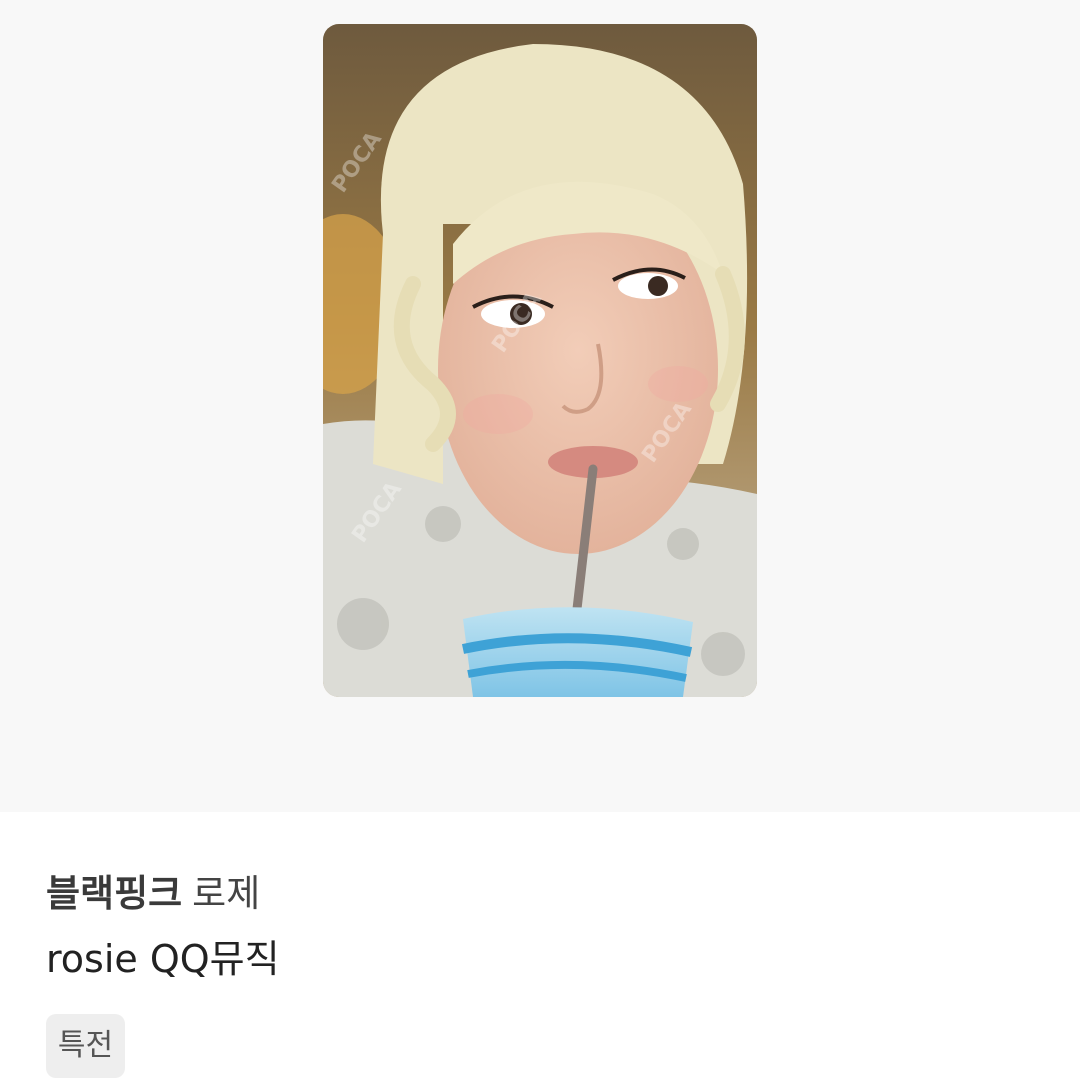 The height and width of the screenshot is (1080, 1080). Describe the element at coordinates (226, 893) in the screenshot. I see `member-name: 로제` at that location.